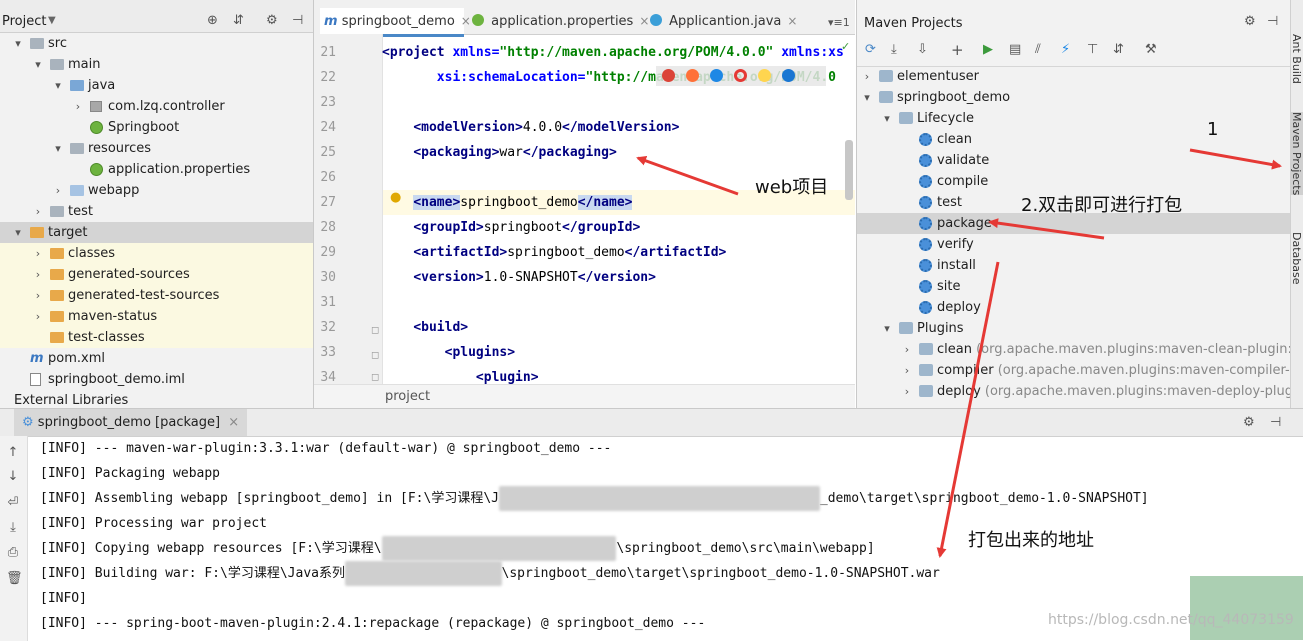 This screenshot has height=641, width=1303. What do you see at coordinates (560, 21) in the screenshot?
I see `tab-application-properties: application.properties ×` at bounding box center [560, 21].